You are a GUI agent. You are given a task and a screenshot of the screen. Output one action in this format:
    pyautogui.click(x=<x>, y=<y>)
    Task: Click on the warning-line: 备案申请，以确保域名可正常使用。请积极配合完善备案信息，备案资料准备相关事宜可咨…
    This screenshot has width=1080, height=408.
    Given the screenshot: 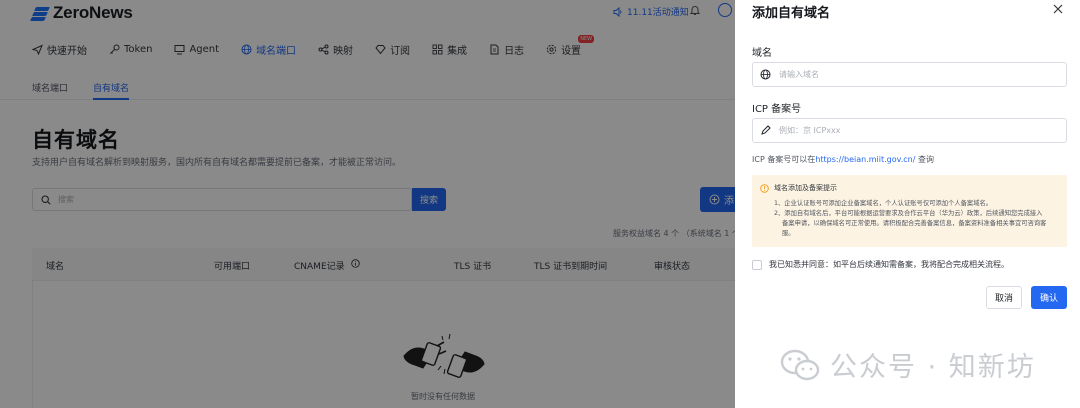 What is the action you would take?
    pyautogui.click(x=914, y=223)
    